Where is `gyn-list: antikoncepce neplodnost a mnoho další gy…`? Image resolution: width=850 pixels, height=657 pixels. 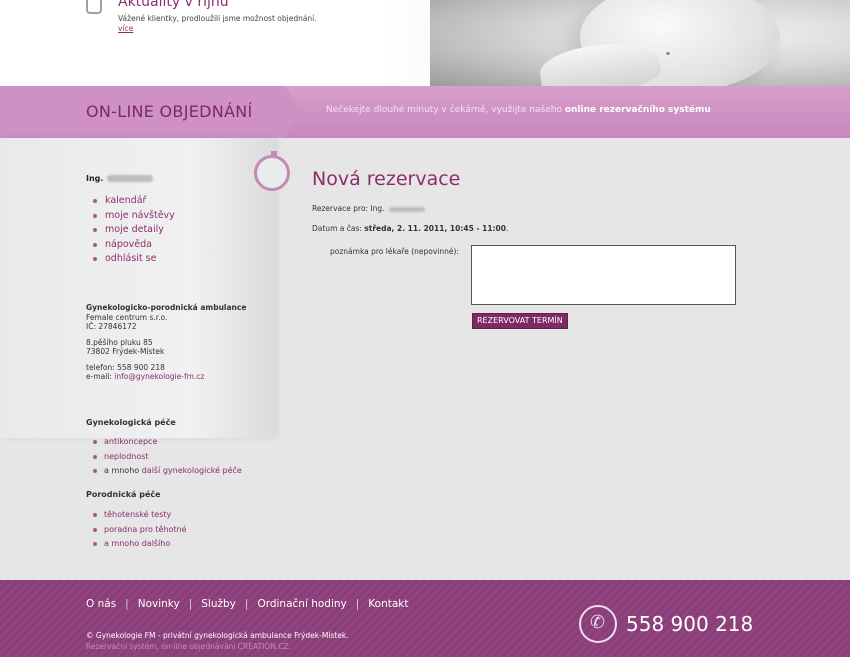 gyn-list: antikoncepce neplodnost a mnoho další gy… is located at coordinates (167, 457).